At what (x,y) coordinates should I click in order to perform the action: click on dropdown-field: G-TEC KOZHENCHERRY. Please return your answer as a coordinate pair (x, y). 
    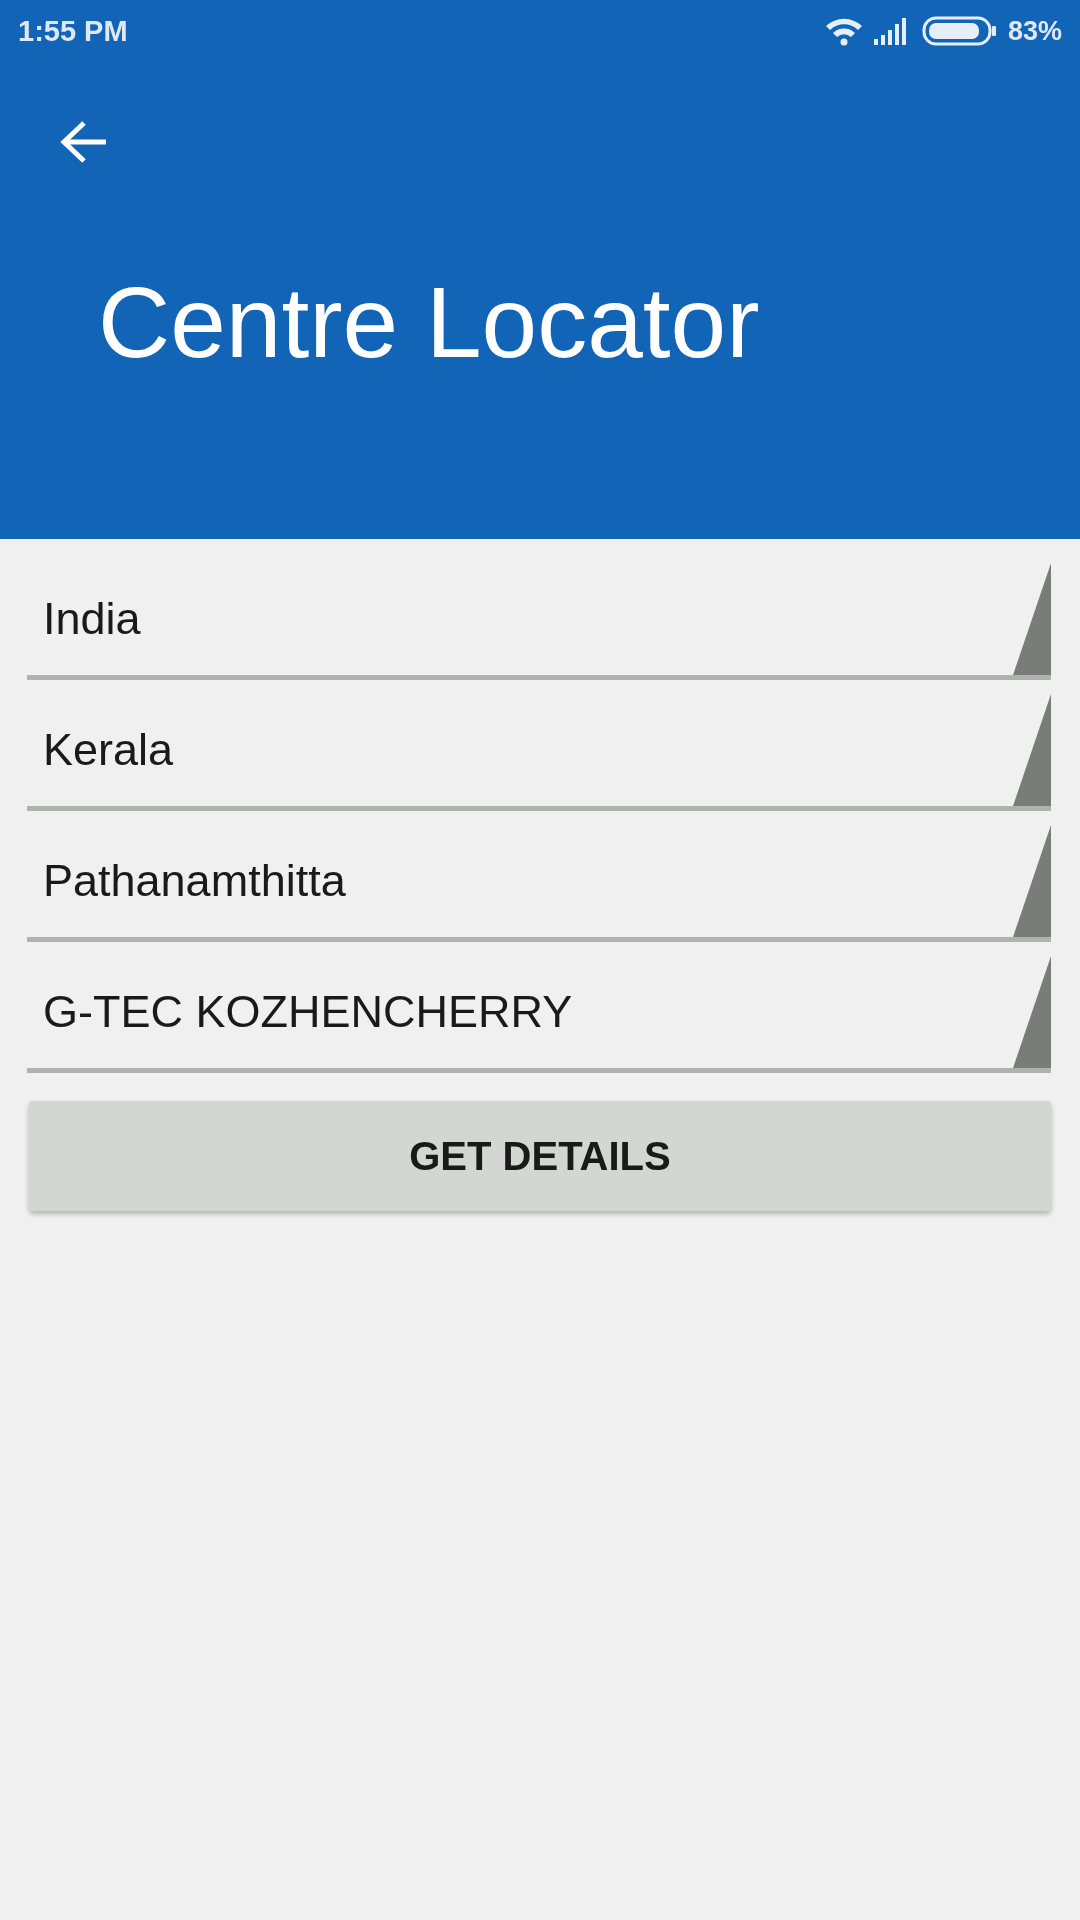
    Looking at the image, I should click on (539, 1014).